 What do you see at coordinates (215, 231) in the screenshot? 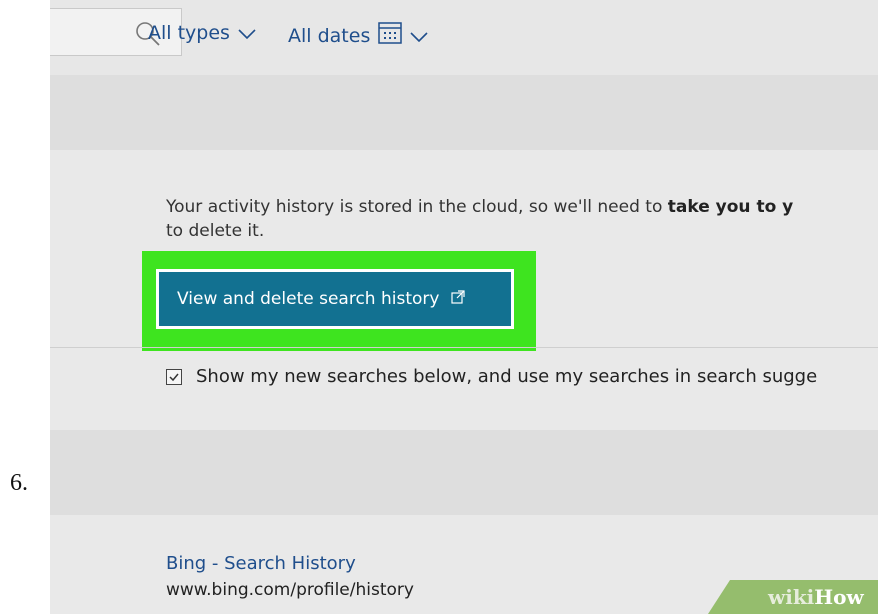
I see `notice-text-line2: to delete it.` at bounding box center [215, 231].